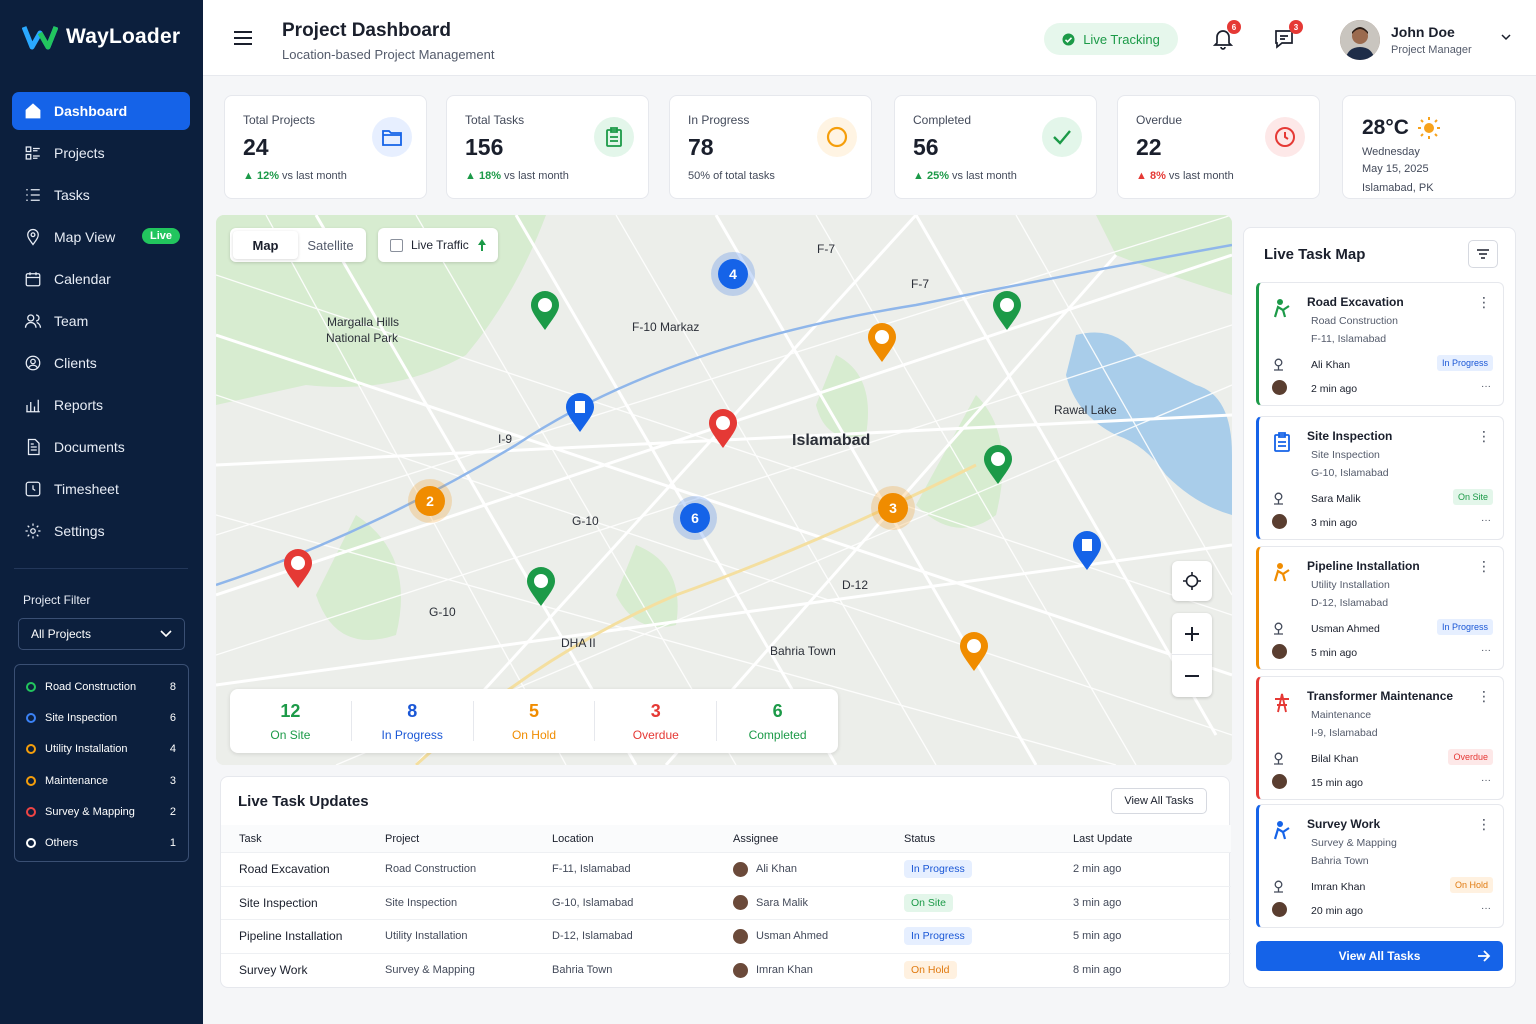  Describe the element at coordinates (1192, 634) in the screenshot. I see `zoom-in-button` at that location.